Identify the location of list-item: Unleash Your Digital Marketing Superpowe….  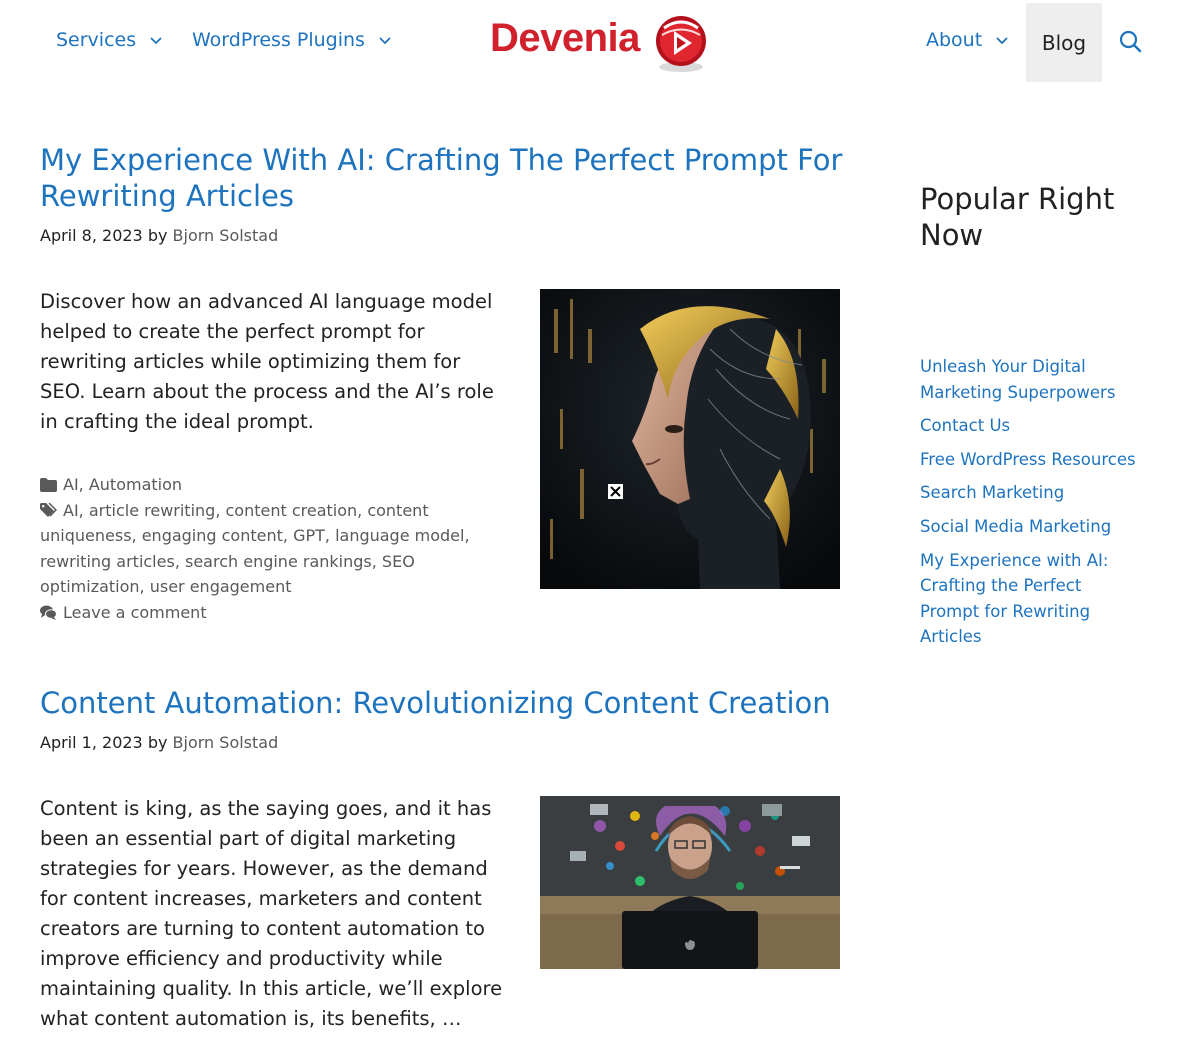
(1030, 379).